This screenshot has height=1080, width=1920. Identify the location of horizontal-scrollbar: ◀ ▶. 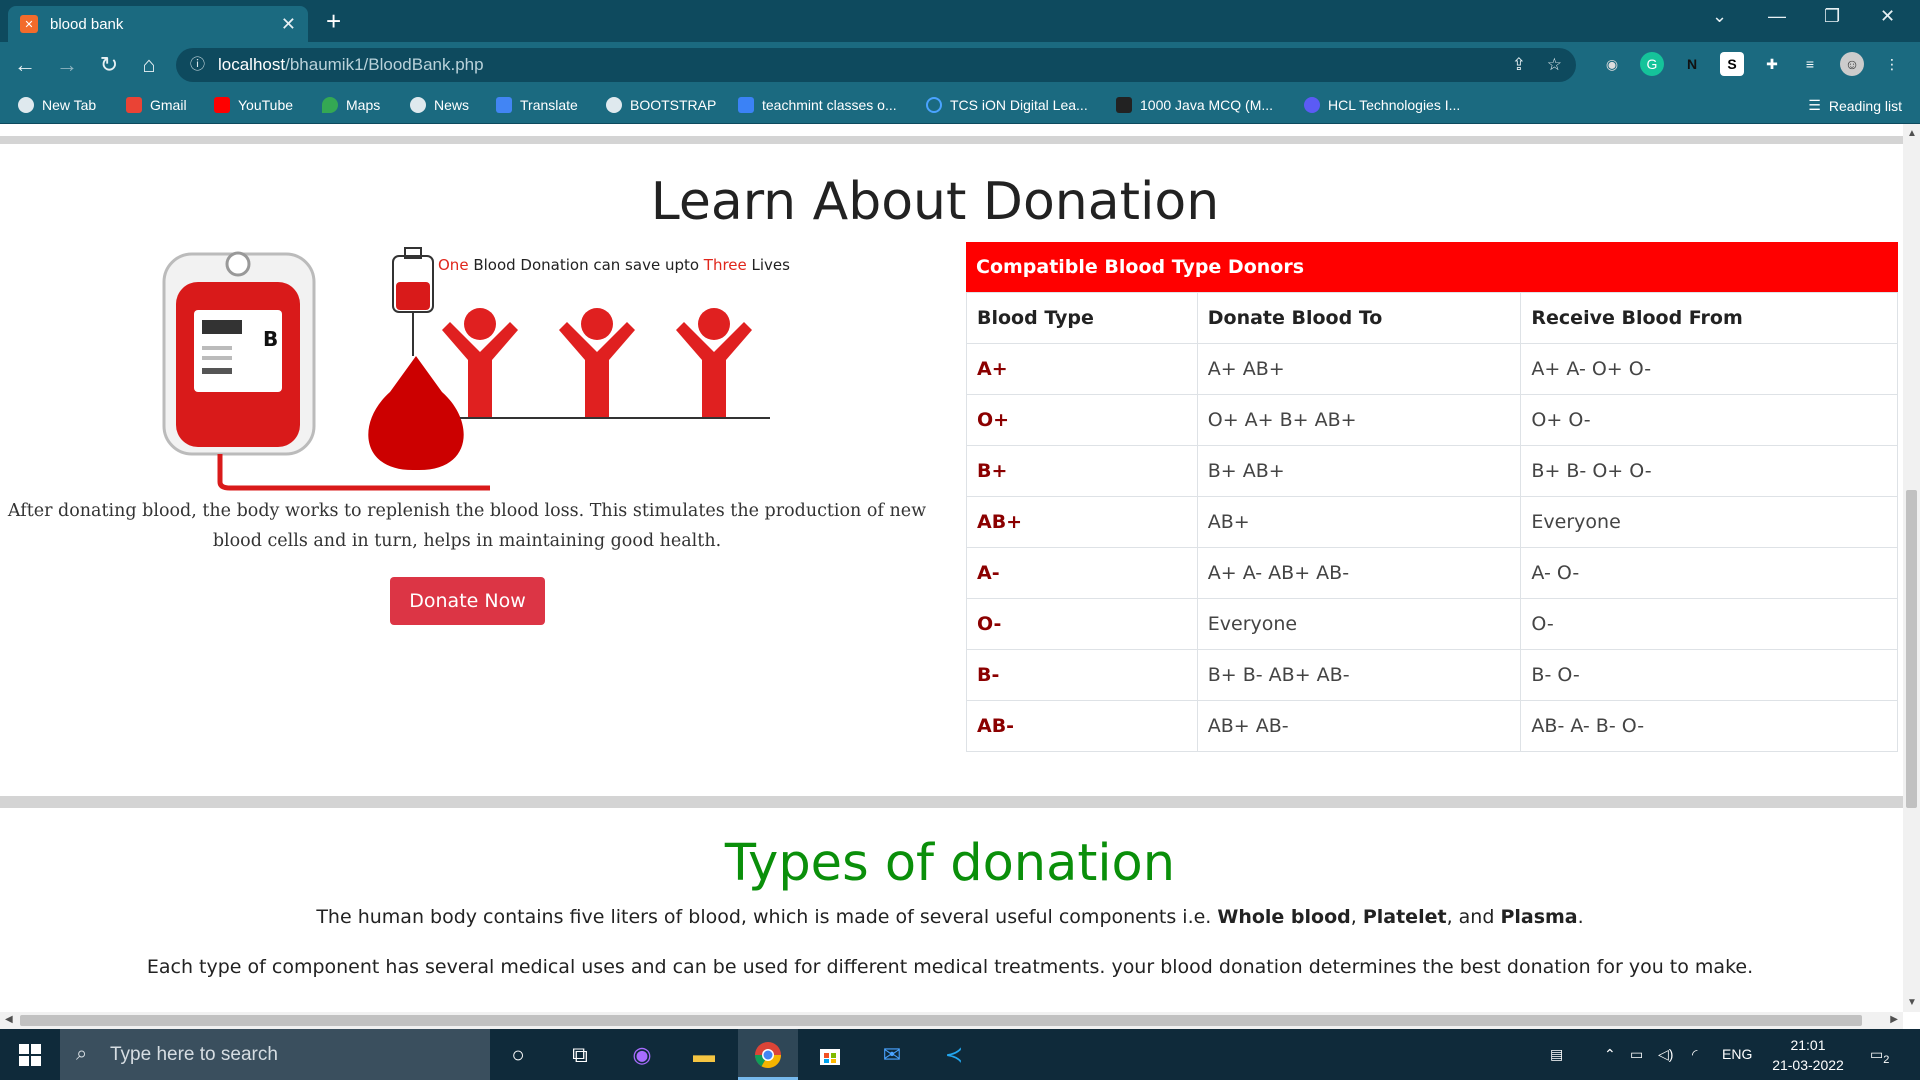
(951, 1020).